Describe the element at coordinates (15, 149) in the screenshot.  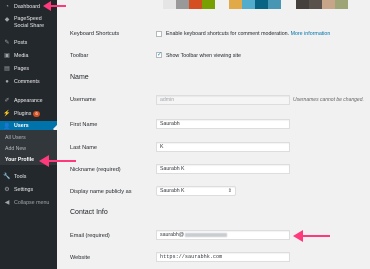
I see `submenu-item-add-new: Add New` at that location.